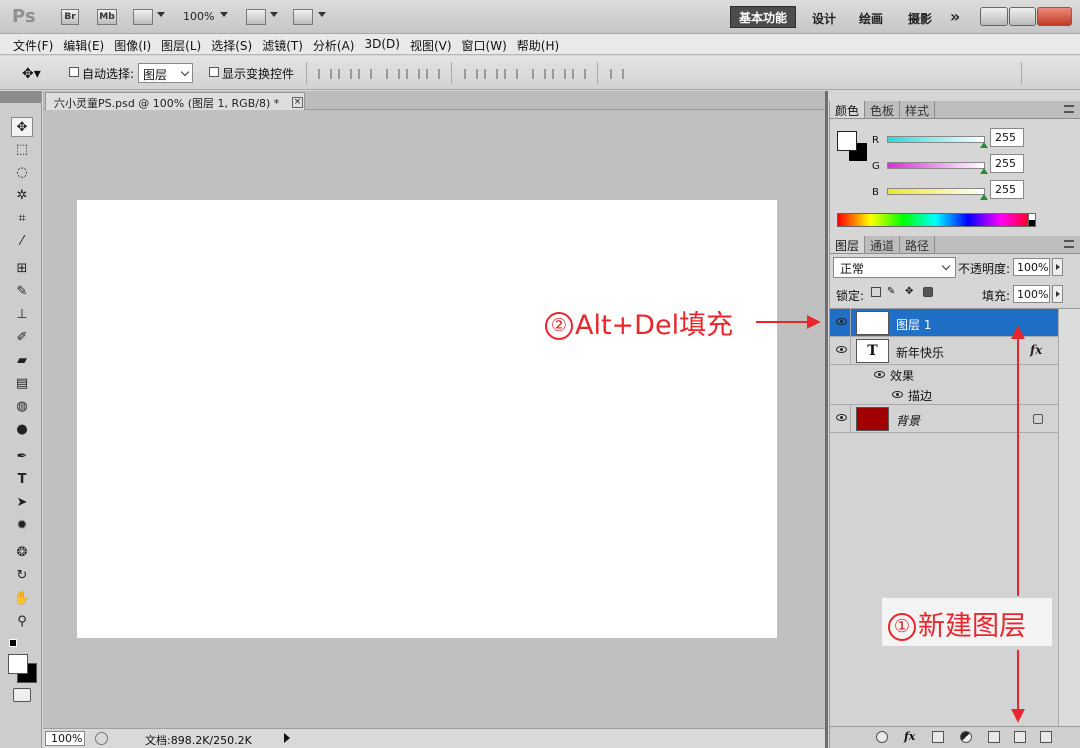 Image resolution: width=1080 pixels, height=748 pixels. What do you see at coordinates (31, 74) in the screenshot?
I see `move-tool-preset-icon: ✥▾` at bounding box center [31, 74].